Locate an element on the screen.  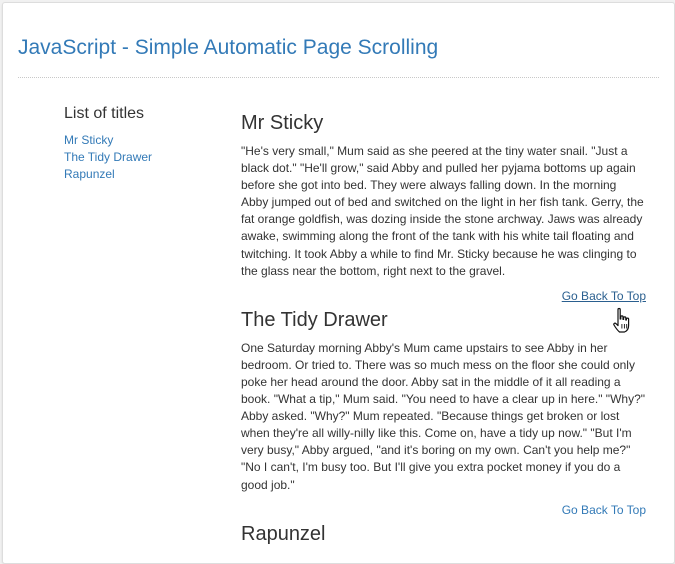
story-rapunzel: Rapunzel is located at coordinates (443, 534).